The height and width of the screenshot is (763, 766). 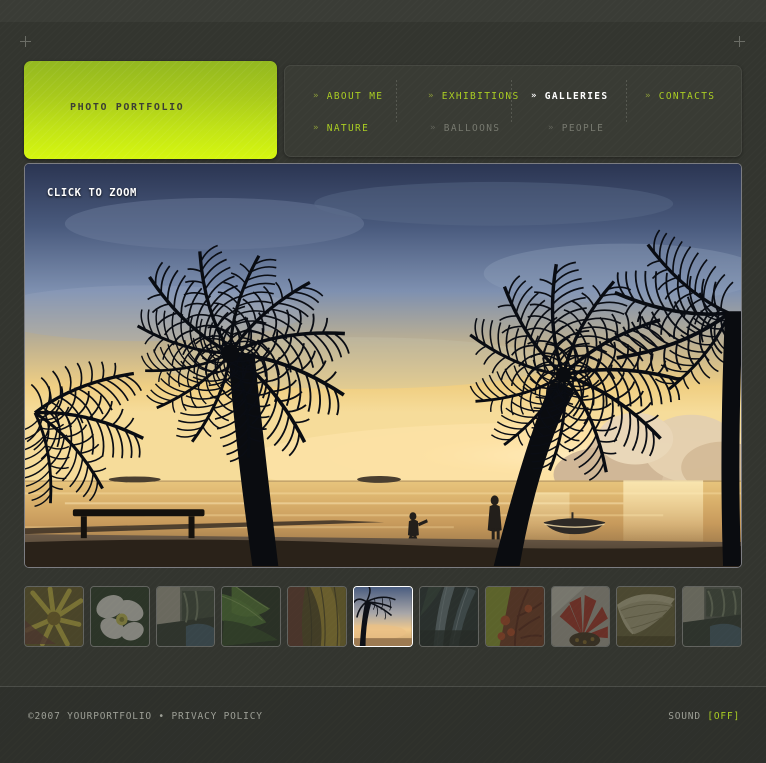 I want to click on thumbnail-strip, so click(x=383, y=616).